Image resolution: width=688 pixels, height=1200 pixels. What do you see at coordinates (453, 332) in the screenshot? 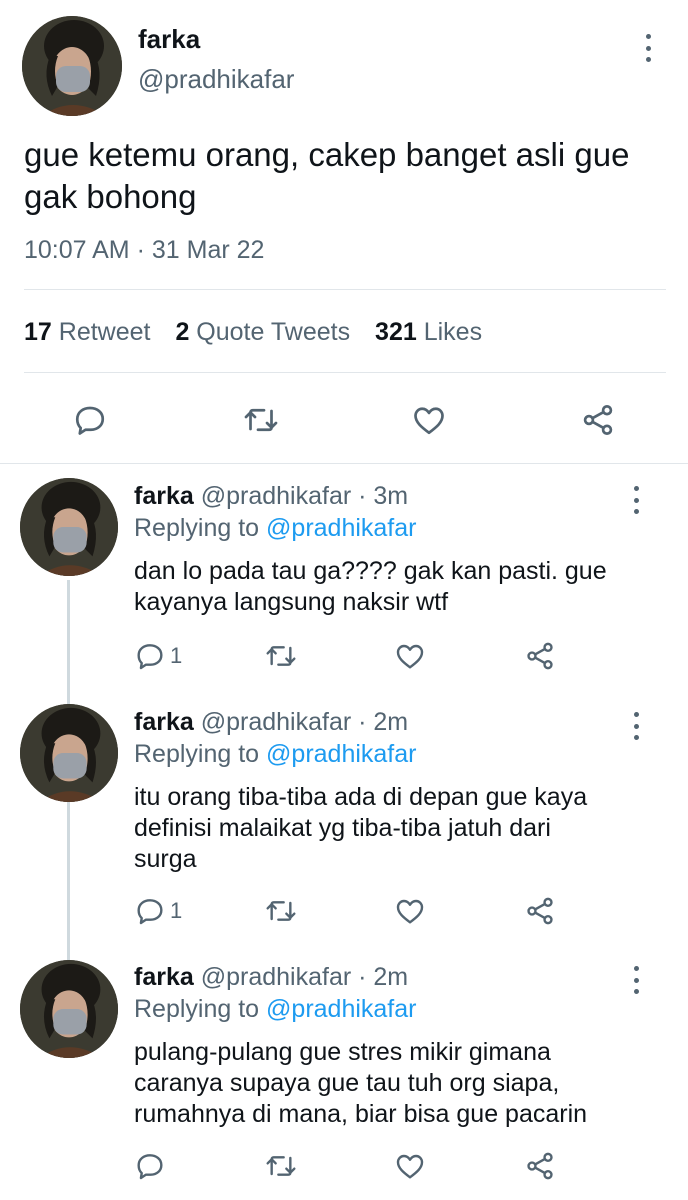
I see `likes-label: Likes` at bounding box center [453, 332].